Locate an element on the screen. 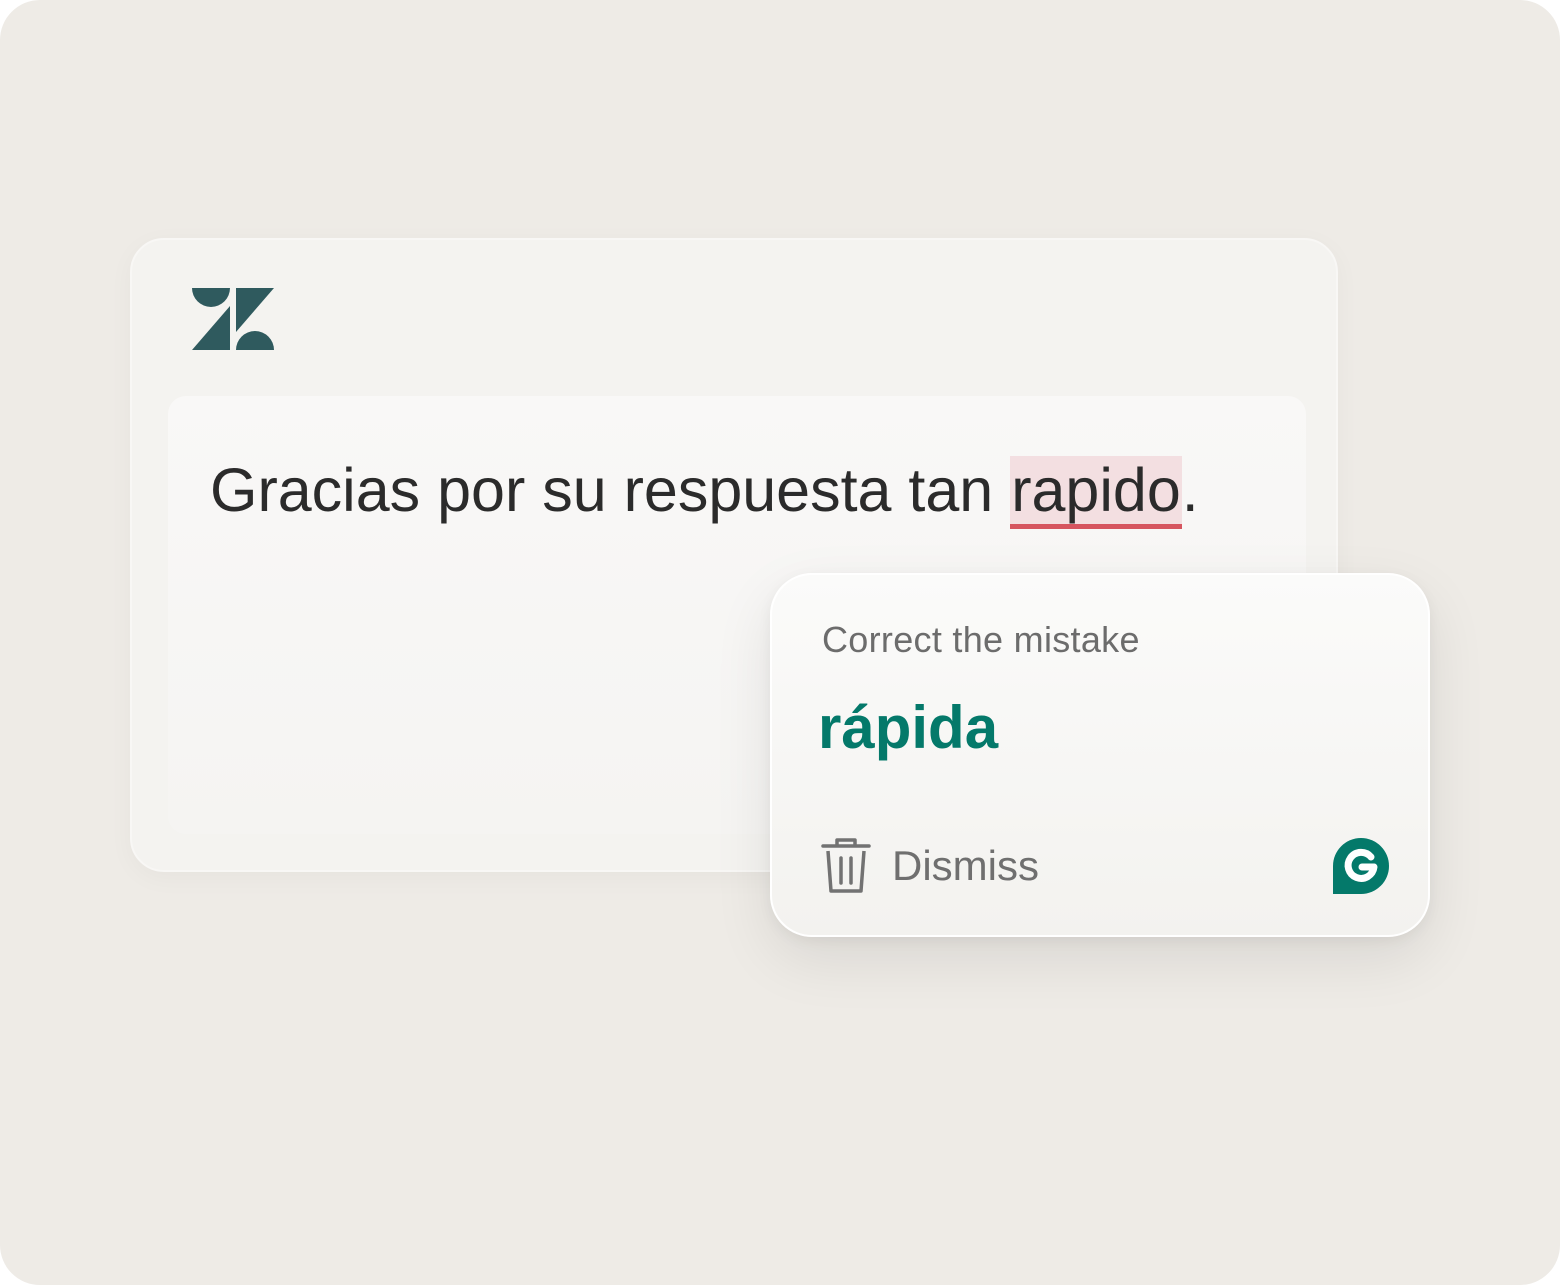  dismiss-label: Dismiss is located at coordinates (965, 865).